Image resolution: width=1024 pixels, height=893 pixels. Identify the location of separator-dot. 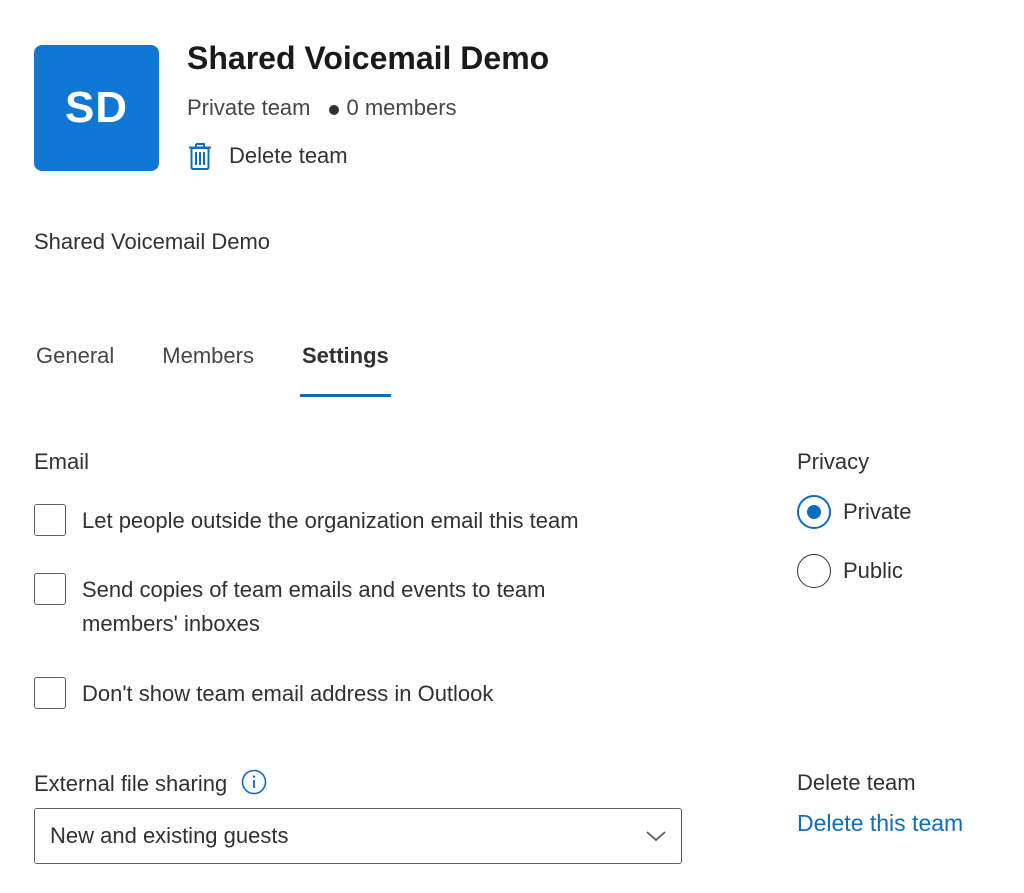
(333, 110).